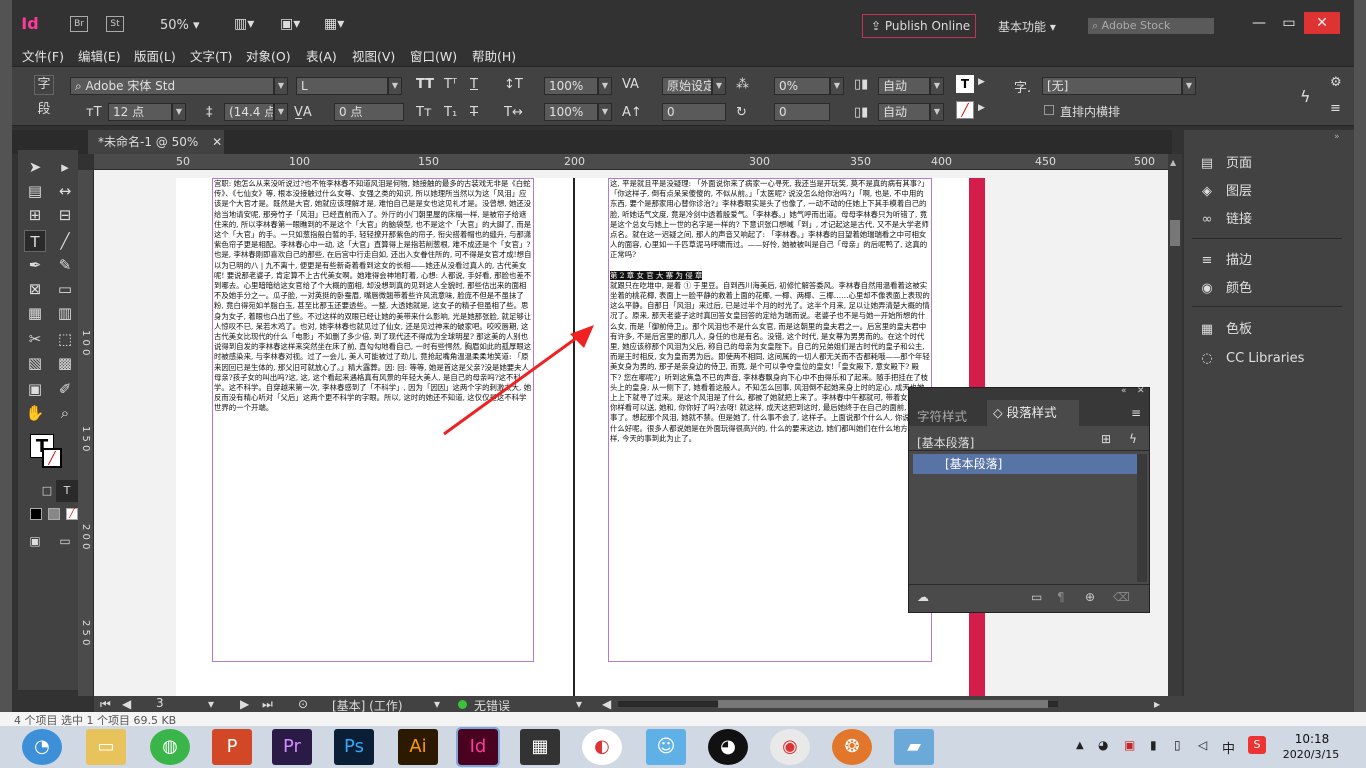 The image size is (1366, 768). Describe the element at coordinates (666, 747) in the screenshot. I see `drawing-app-icon: ☺` at that location.